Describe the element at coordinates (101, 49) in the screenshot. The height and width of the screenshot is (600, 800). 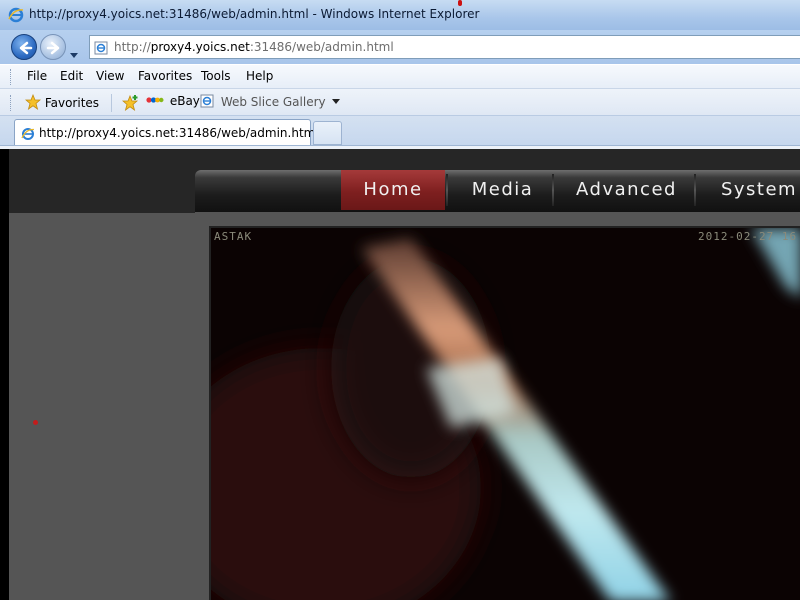
I see `page-icon` at that location.